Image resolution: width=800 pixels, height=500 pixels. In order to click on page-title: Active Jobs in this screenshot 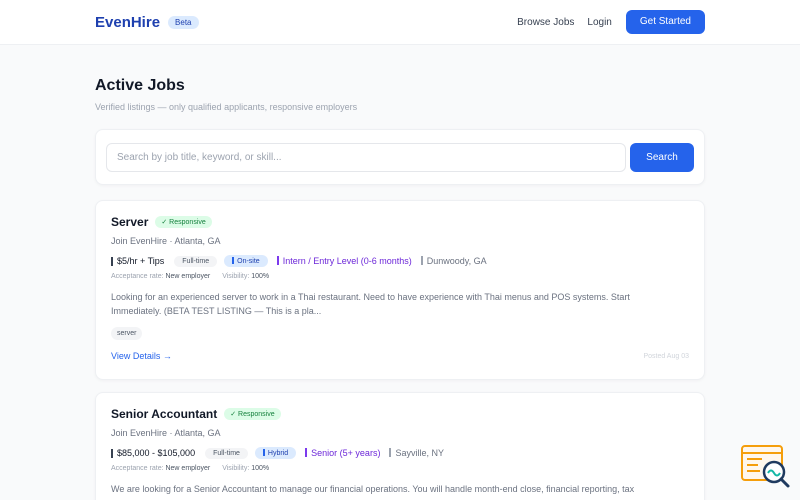, I will do `click(140, 85)`.